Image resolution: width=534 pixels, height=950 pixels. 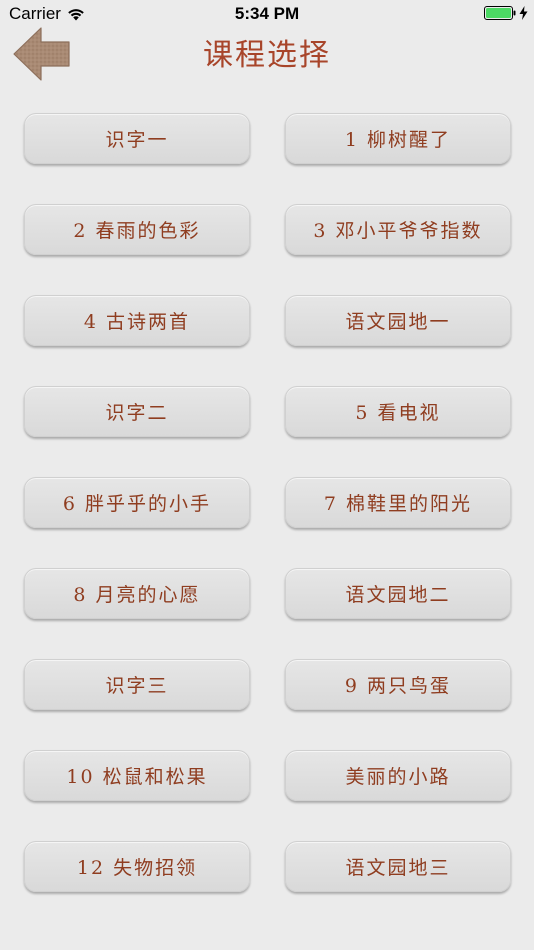 What do you see at coordinates (137, 684) in the screenshot?
I see `course-button: 识字三` at bounding box center [137, 684].